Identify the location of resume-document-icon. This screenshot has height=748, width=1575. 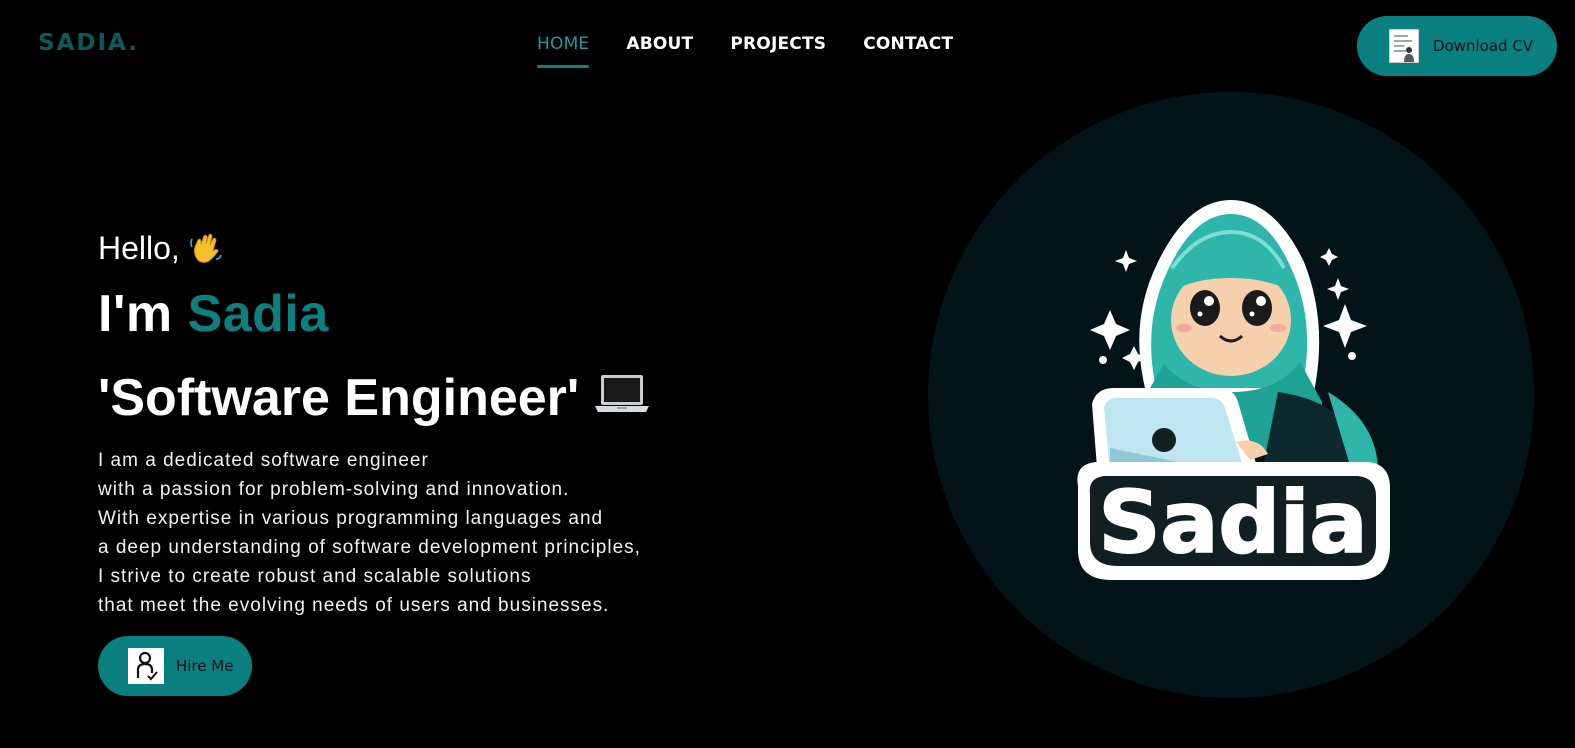
(1404, 46).